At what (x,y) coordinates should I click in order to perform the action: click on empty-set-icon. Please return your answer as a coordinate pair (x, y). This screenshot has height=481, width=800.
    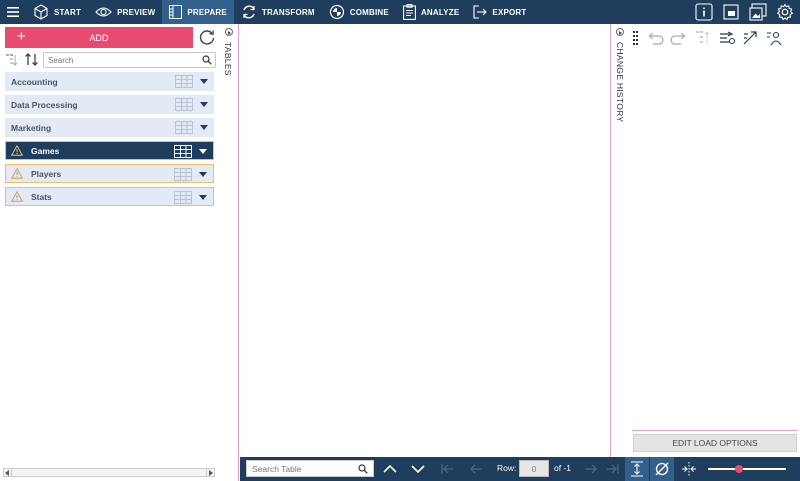
    Looking at the image, I should click on (662, 469).